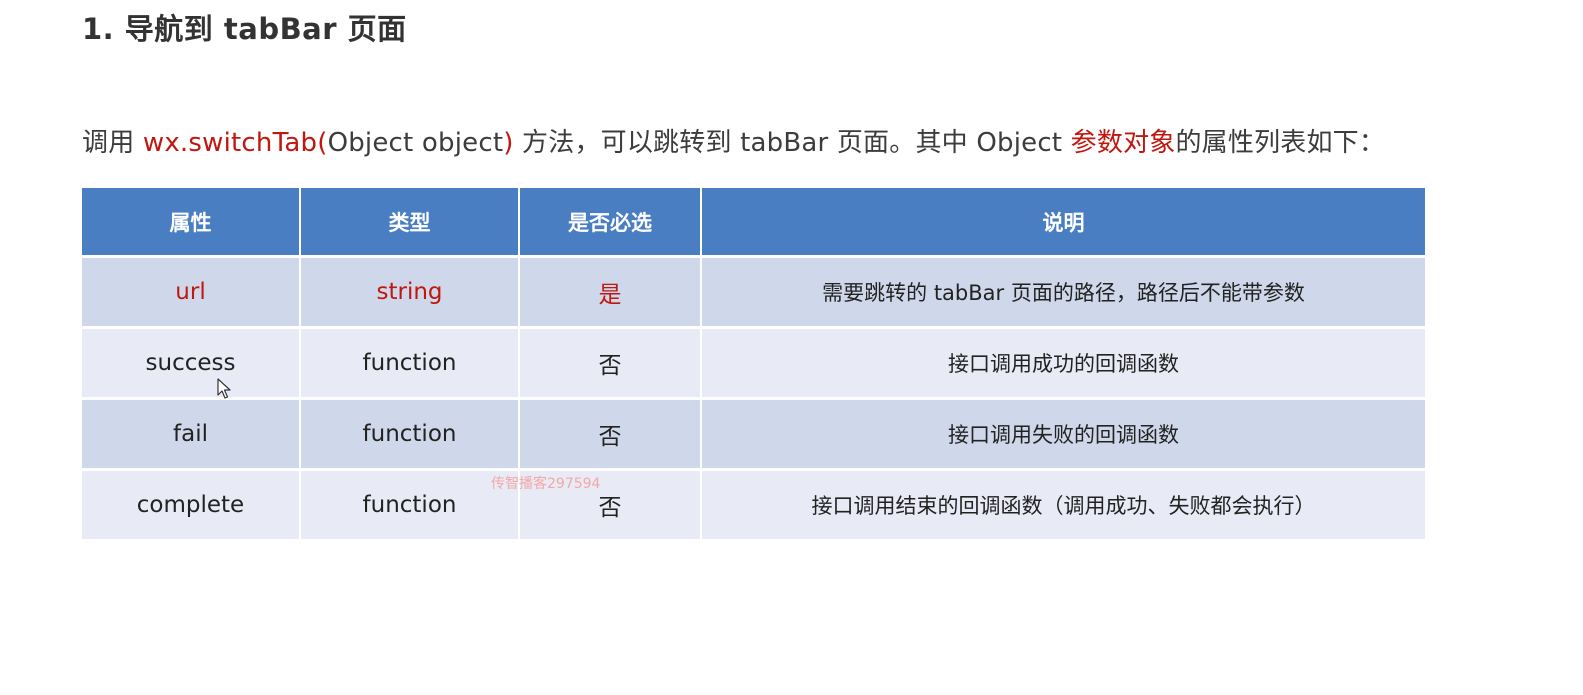 The image size is (1583, 695). I want to click on cell-required: 是, so click(610, 292).